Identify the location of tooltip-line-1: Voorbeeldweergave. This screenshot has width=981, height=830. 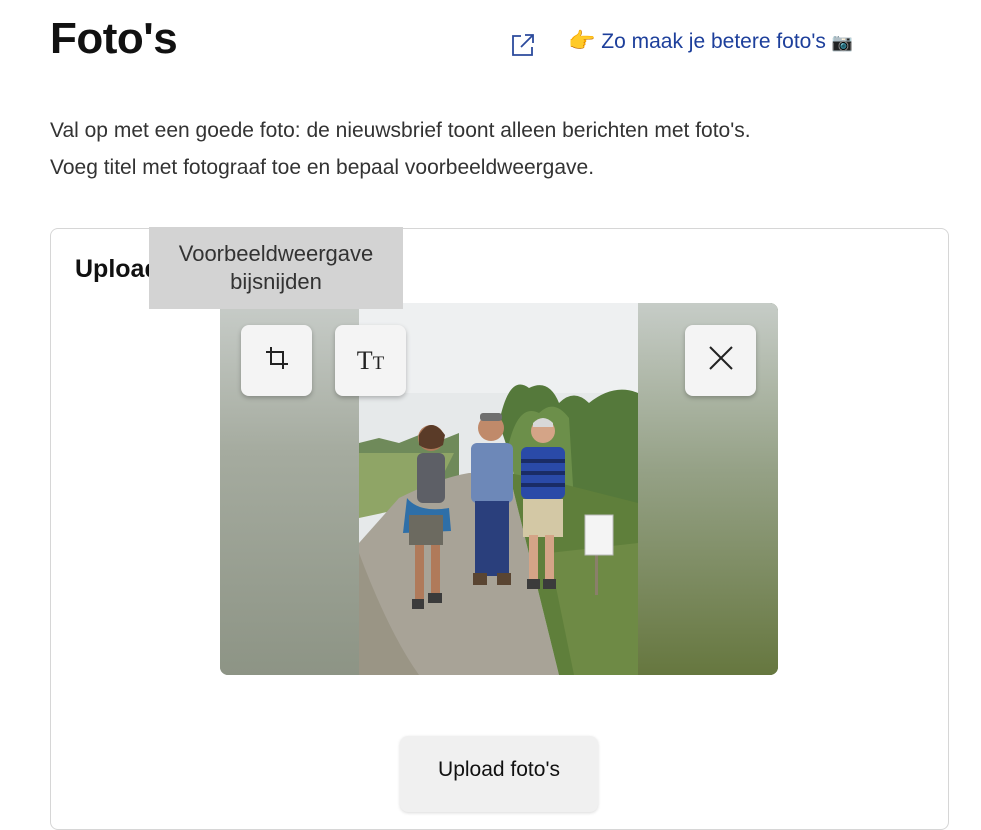
(276, 253).